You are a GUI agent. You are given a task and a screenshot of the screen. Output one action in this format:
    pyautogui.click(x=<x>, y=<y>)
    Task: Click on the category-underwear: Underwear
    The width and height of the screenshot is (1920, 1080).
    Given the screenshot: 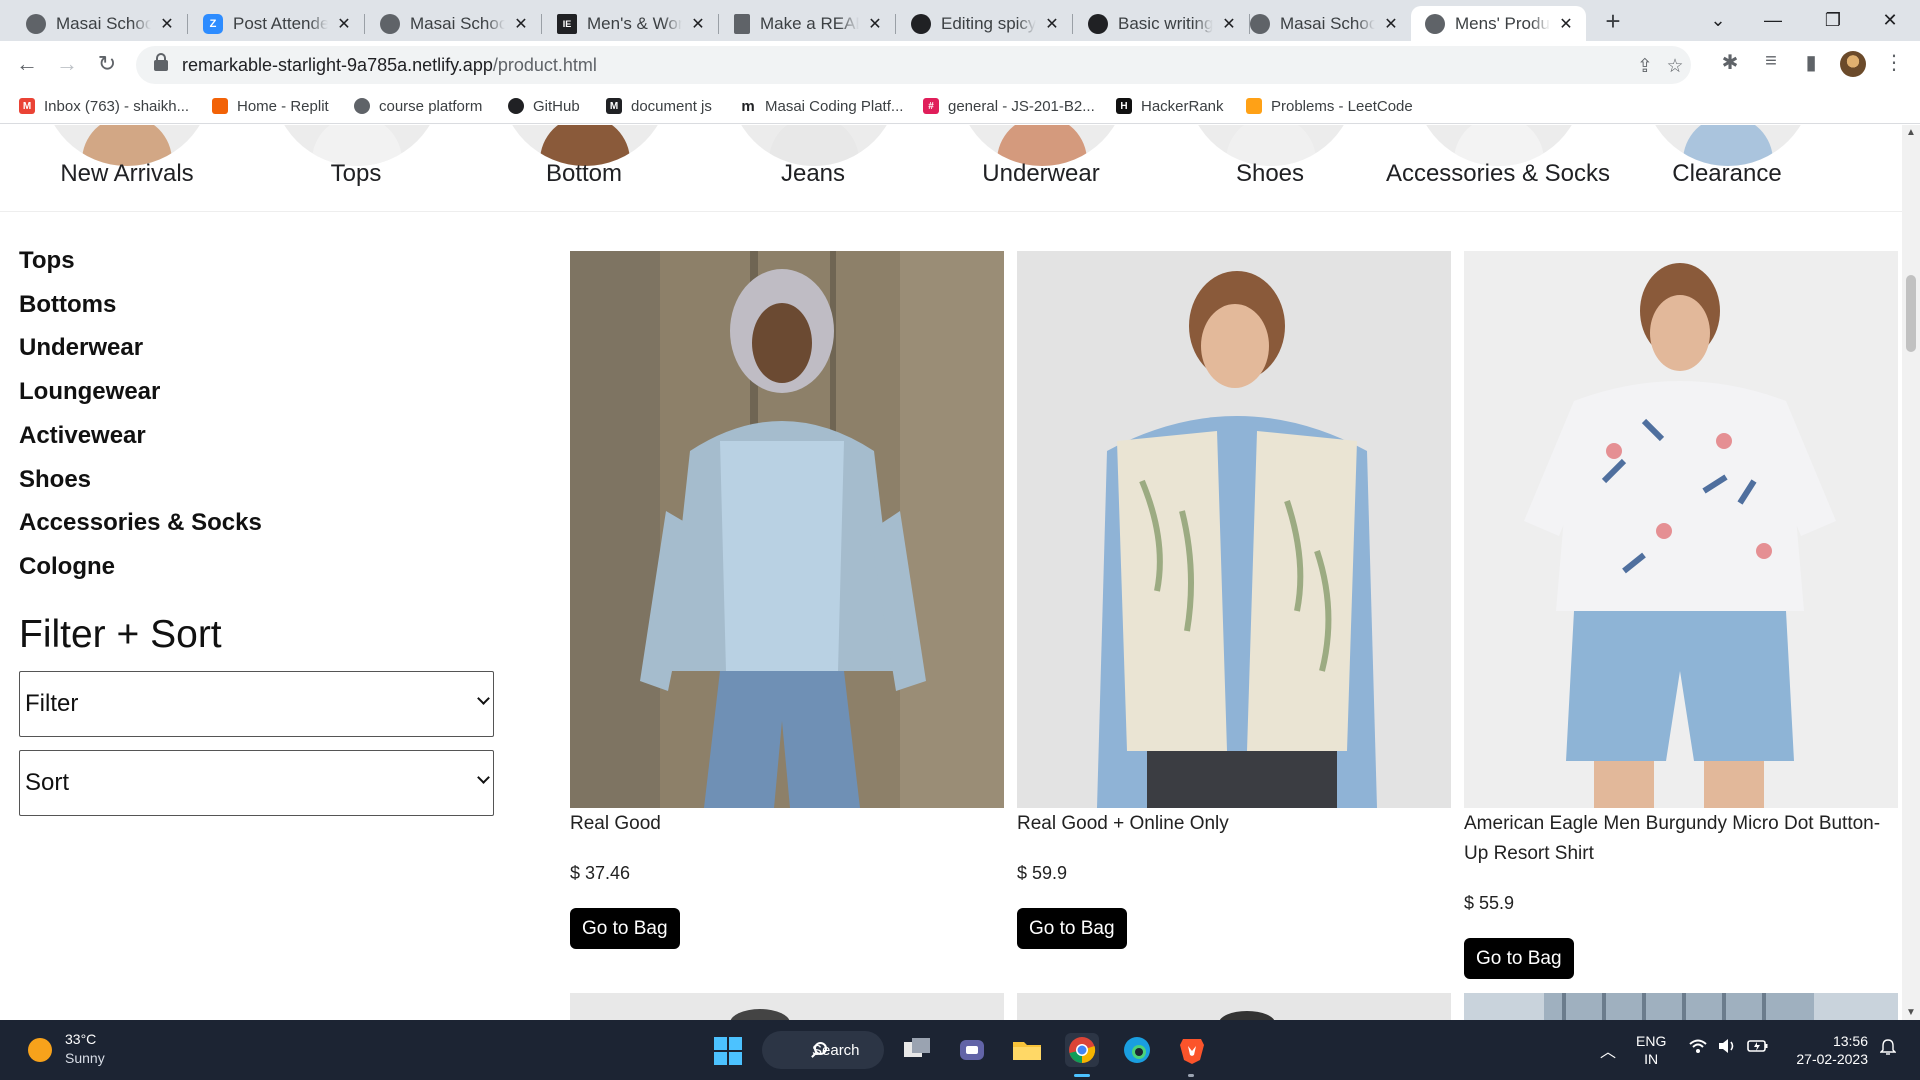 What is the action you would take?
    pyautogui.click(x=1041, y=174)
    